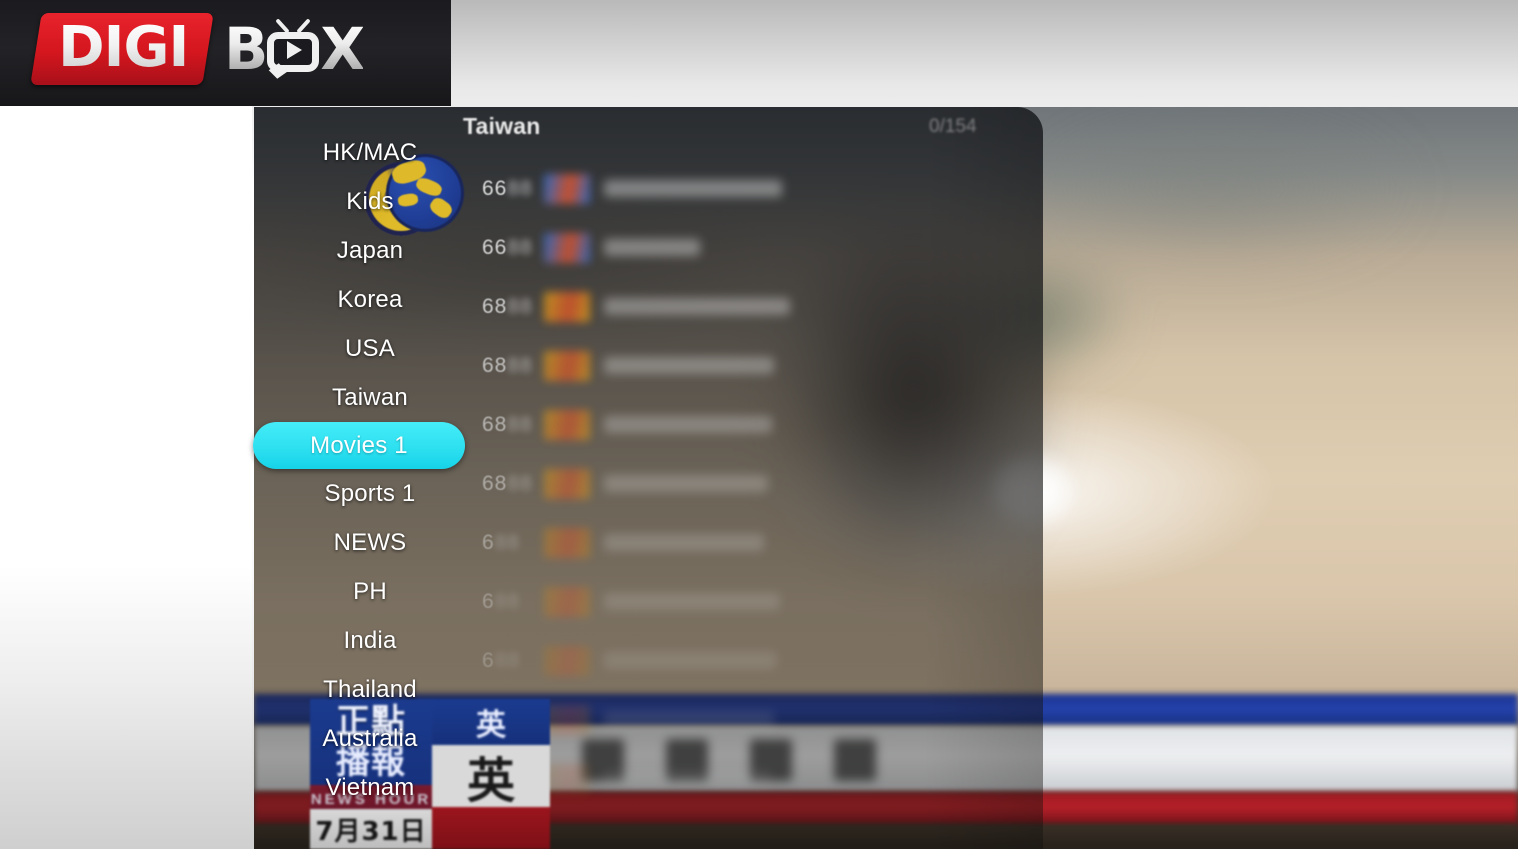  Describe the element at coordinates (126, 477) in the screenshot. I see `left-white-panel` at that location.